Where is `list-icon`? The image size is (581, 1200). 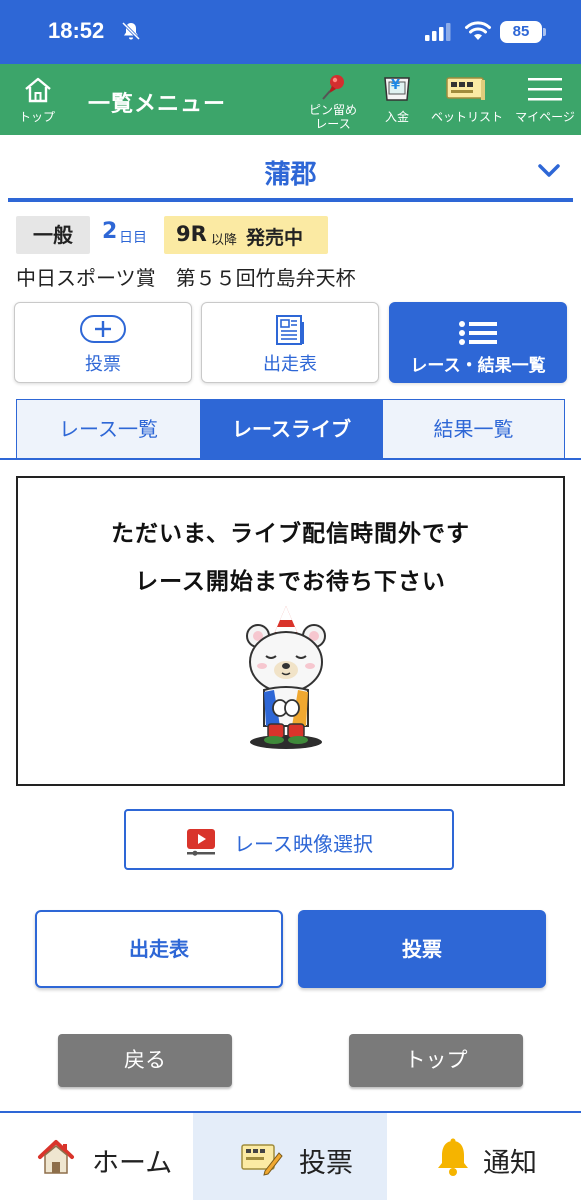
list-icon is located at coordinates (478, 333).